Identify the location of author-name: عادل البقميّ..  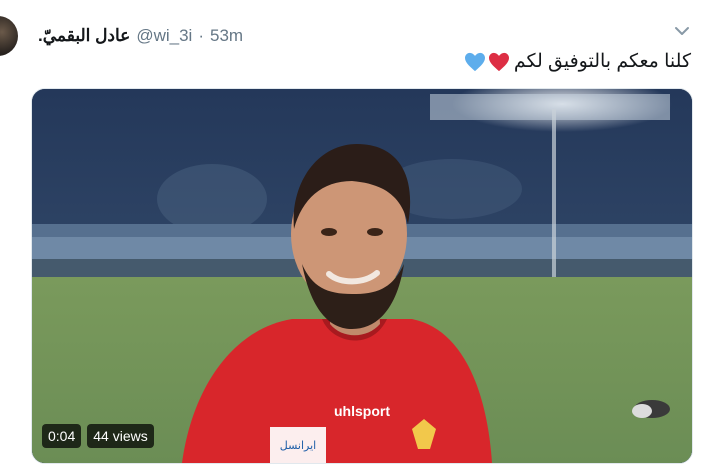
(84, 36).